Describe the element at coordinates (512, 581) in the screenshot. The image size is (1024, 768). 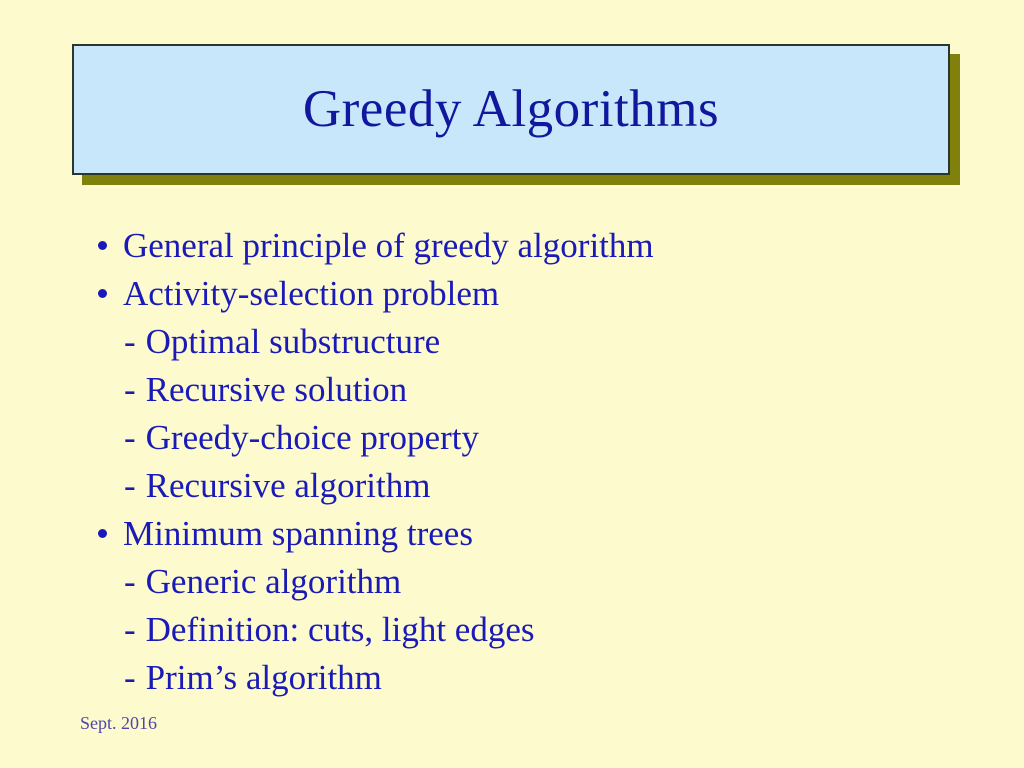
I see `list-item: - Generic algorithm` at that location.